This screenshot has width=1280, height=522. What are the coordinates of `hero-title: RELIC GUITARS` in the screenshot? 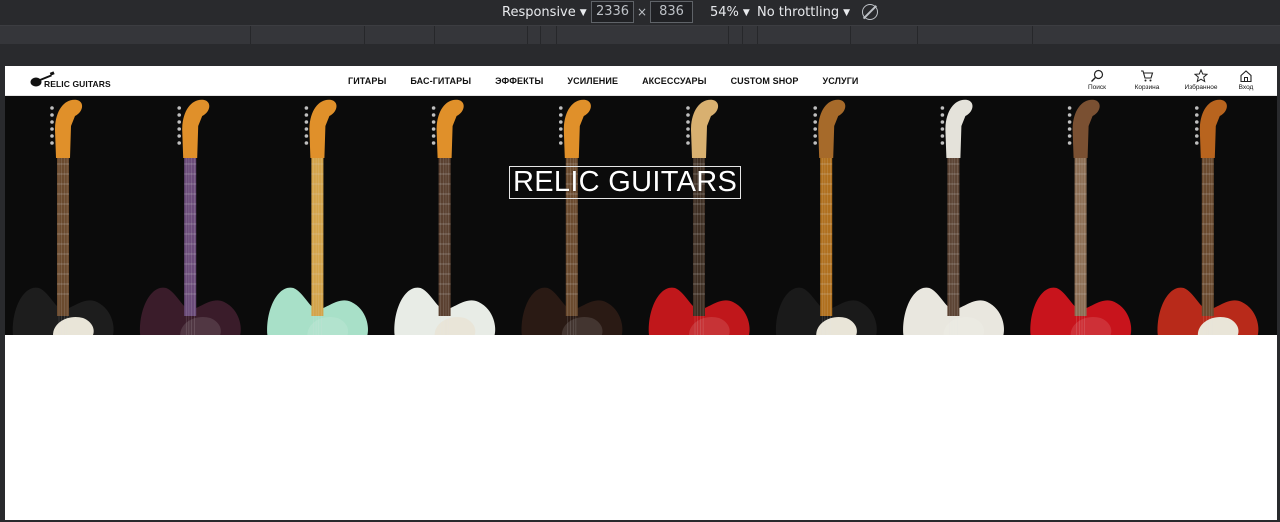 It's located at (625, 182).